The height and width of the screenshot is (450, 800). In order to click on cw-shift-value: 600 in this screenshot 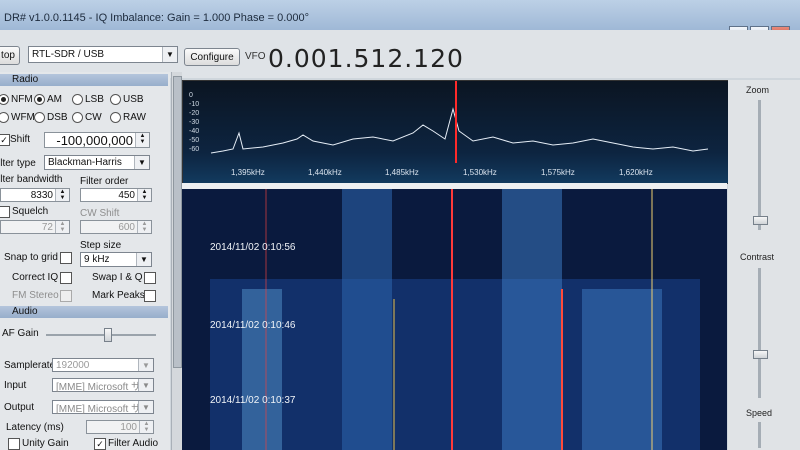, I will do `click(126, 227)`.